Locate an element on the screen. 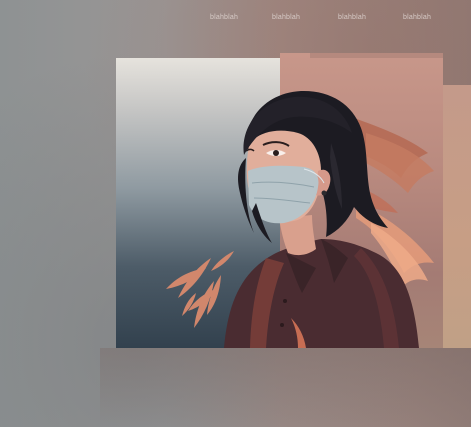 The width and height of the screenshot is (471, 427). left-leaves-graphic is located at coordinates (200, 289).